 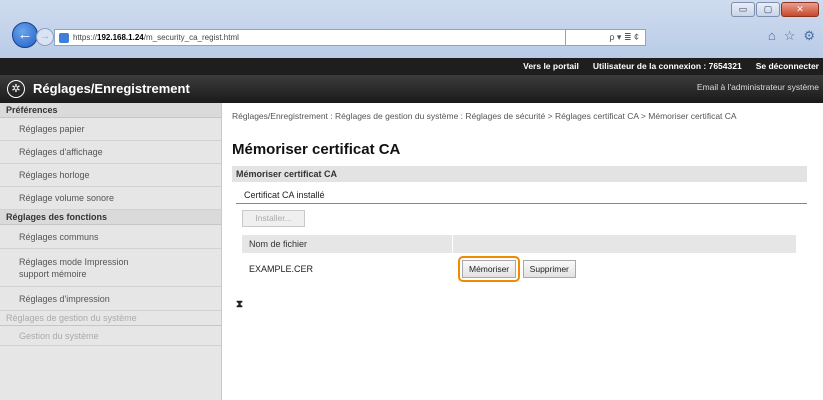 I want to click on highlight-outline: Mémoriser, so click(x=489, y=269).